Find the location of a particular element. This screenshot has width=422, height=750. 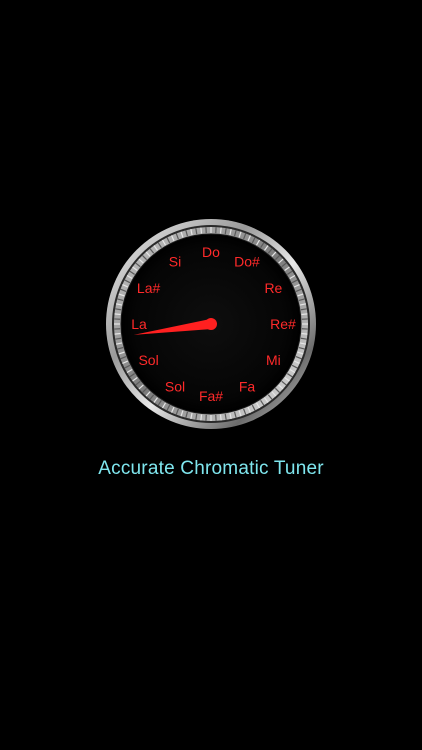

note-label-mi: Mi is located at coordinates (273, 360).